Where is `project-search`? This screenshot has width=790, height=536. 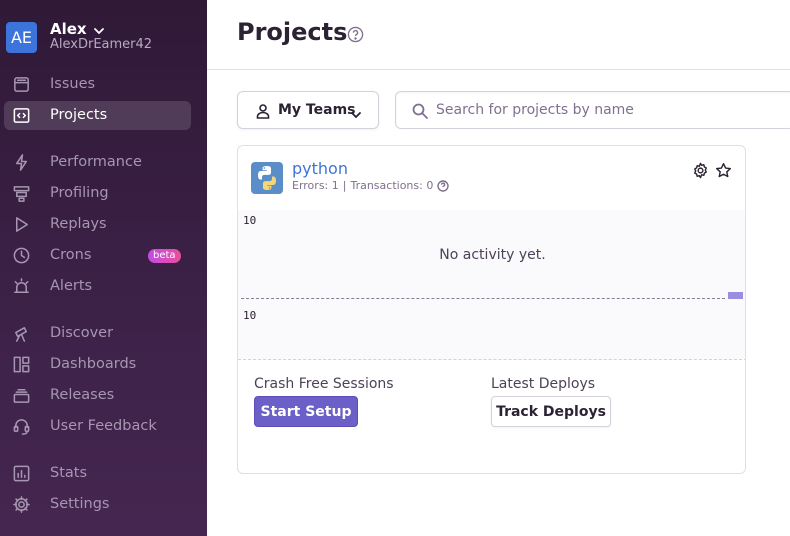 project-search is located at coordinates (592, 110).